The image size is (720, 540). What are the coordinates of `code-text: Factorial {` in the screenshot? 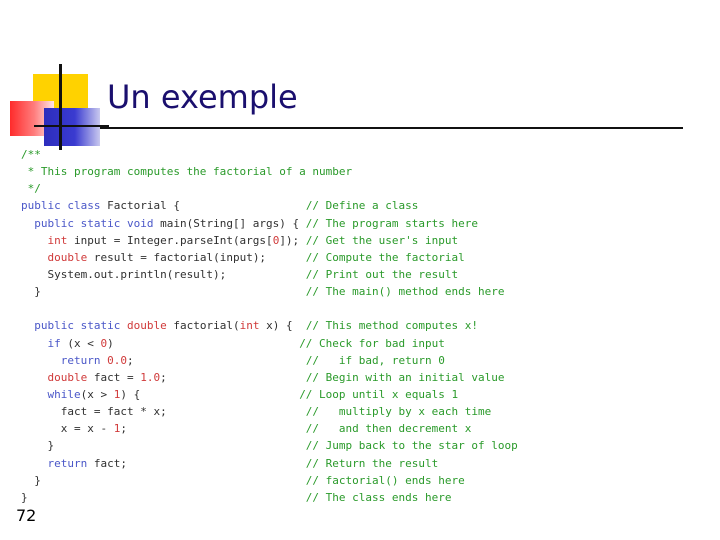 It's located at (140, 206).